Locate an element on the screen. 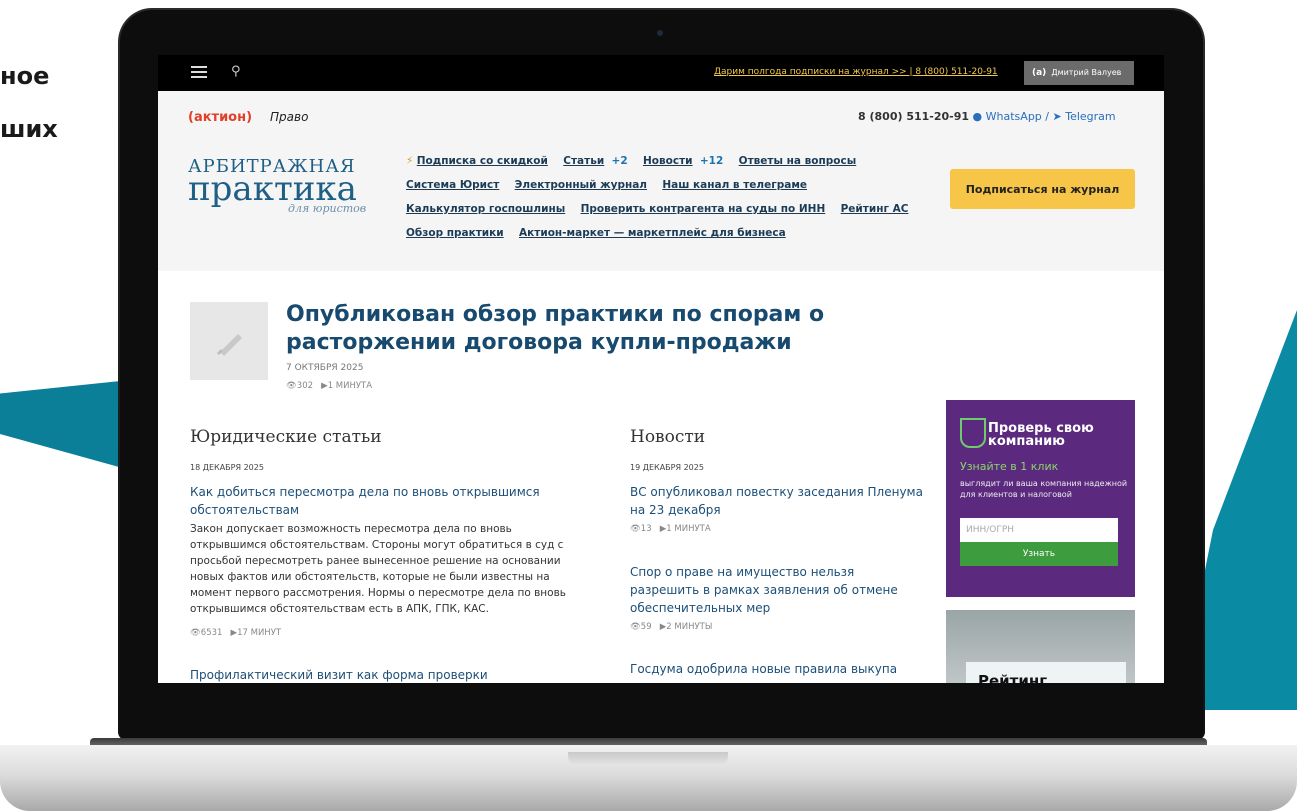 Image resolution: width=1297 pixels, height=811 pixels. logo-line-3: для юристов is located at coordinates (327, 208).